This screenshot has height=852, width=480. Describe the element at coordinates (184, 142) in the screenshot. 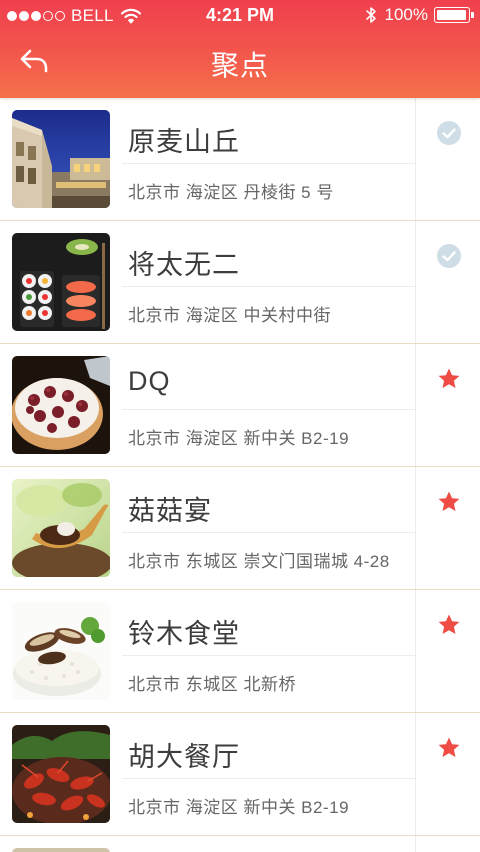

I see `place-name: 原麦山丘` at that location.